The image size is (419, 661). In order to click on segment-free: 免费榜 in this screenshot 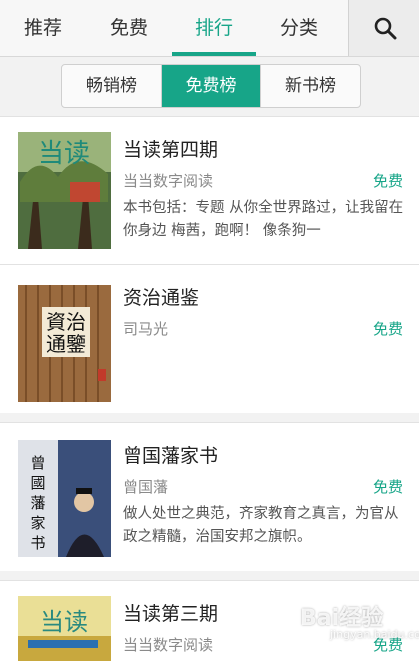, I will do `click(211, 86)`.